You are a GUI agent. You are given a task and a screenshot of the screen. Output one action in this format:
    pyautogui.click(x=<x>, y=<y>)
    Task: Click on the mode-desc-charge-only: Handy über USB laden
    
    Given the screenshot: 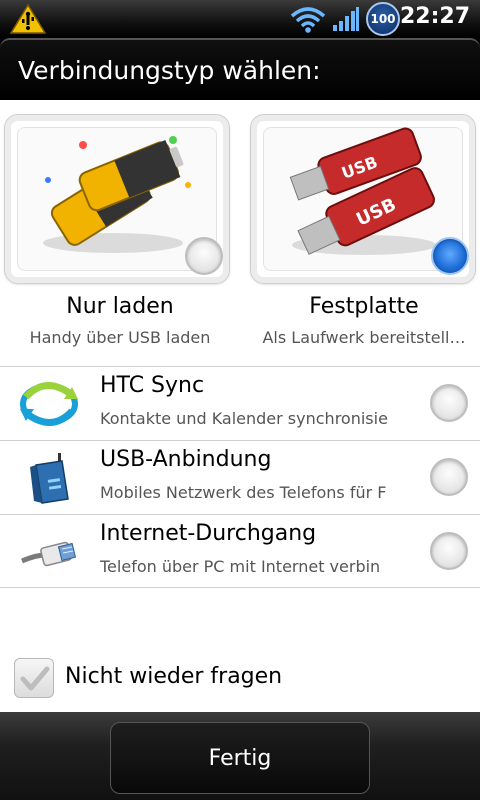 What is the action you would take?
    pyautogui.click(x=120, y=337)
    